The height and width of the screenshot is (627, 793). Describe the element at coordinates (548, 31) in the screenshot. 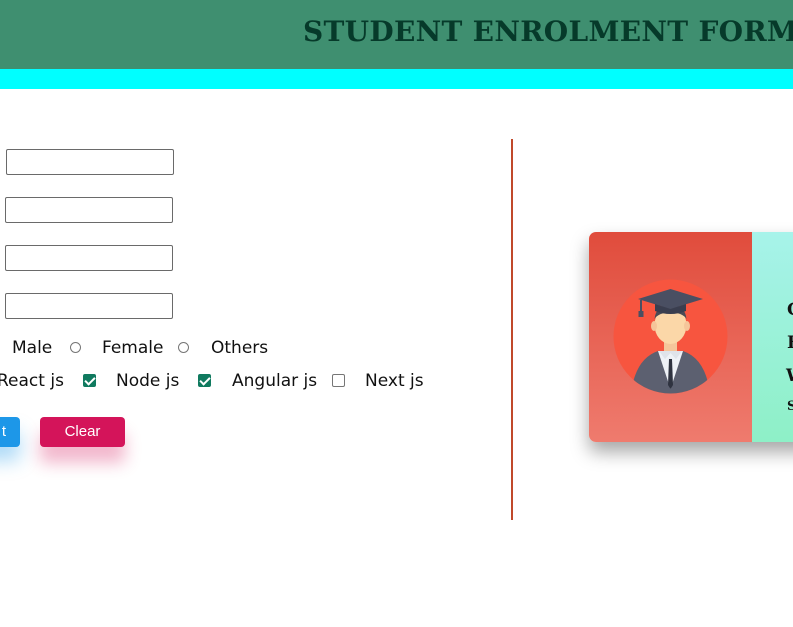

I see `page-title: STUDENT ENROLMENT FORM` at that location.